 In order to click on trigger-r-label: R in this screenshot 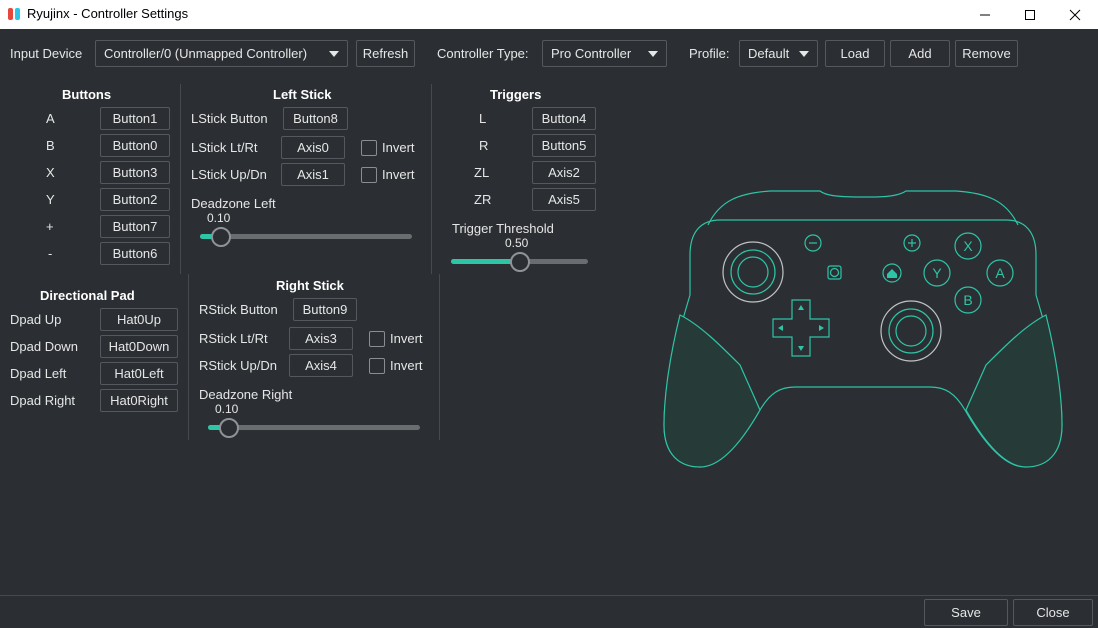, I will do `click(484, 145)`.